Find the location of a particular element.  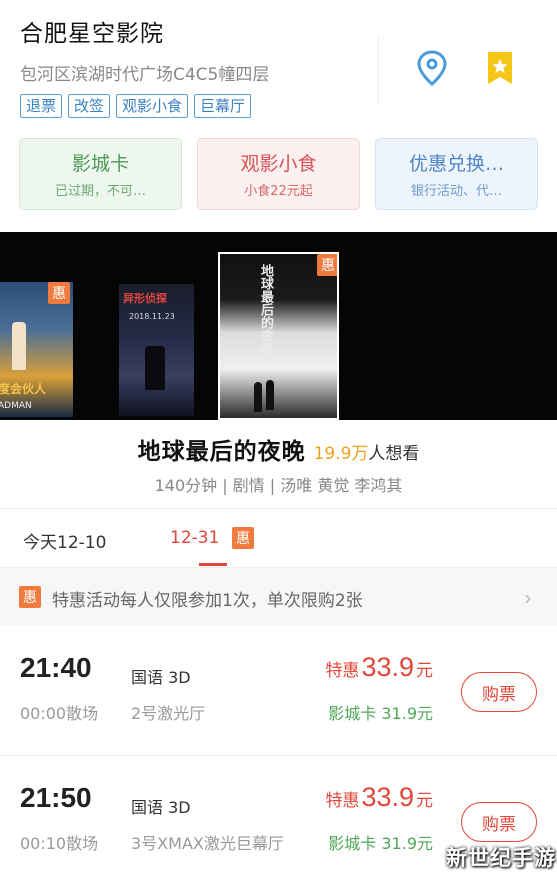

tag-snacks: 观影小食 is located at coordinates (152, 106).